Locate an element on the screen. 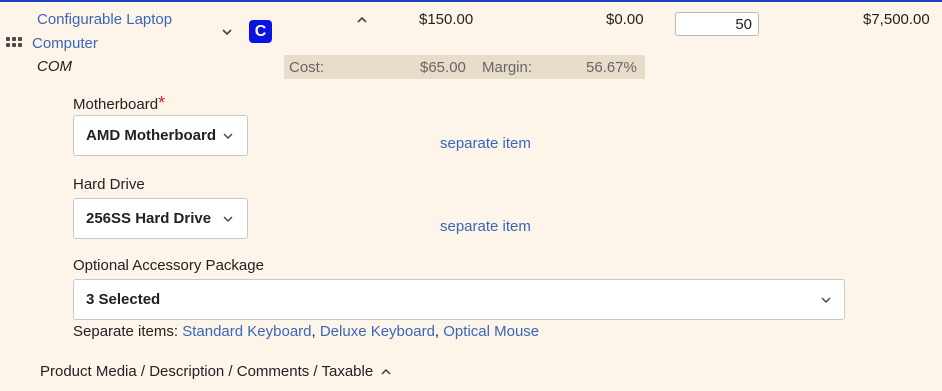  line-total: $7,500.00 is located at coordinates (896, 19).